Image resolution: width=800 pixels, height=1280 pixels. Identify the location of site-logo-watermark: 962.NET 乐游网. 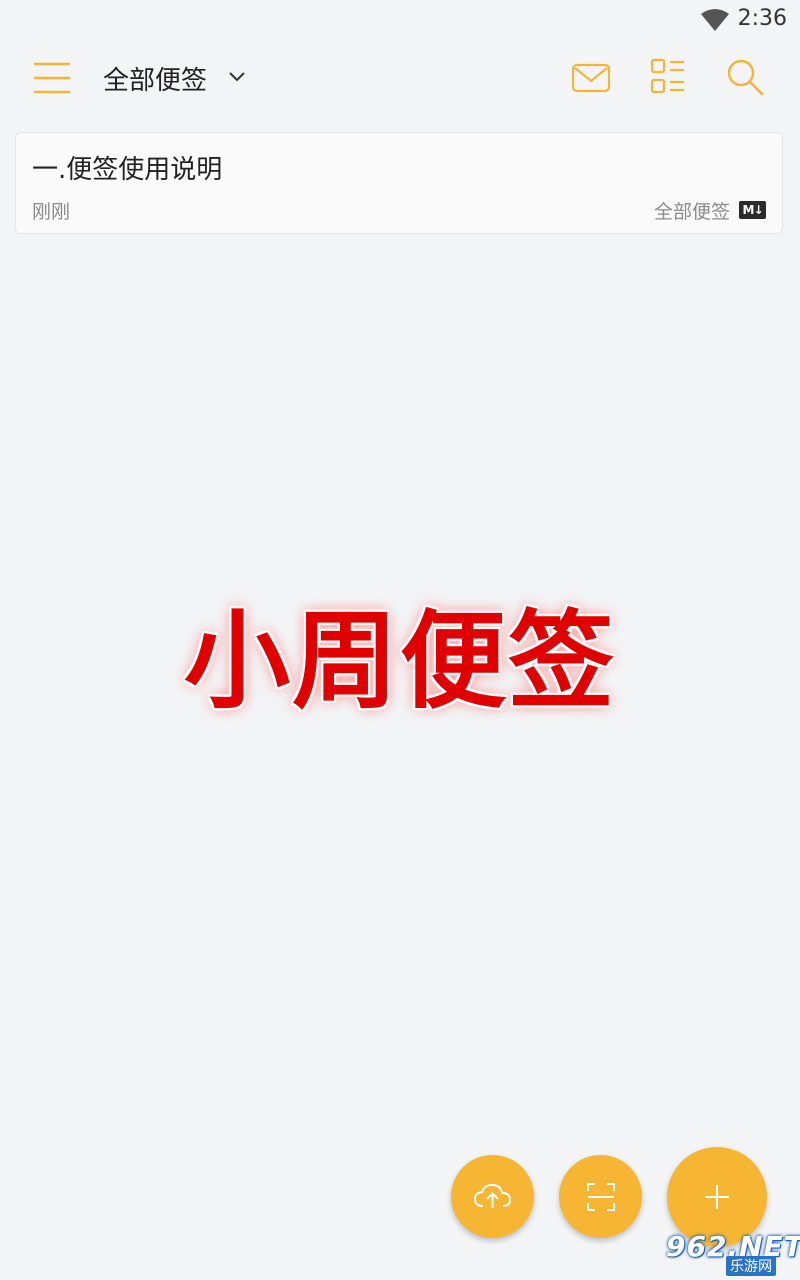
(733, 1253).